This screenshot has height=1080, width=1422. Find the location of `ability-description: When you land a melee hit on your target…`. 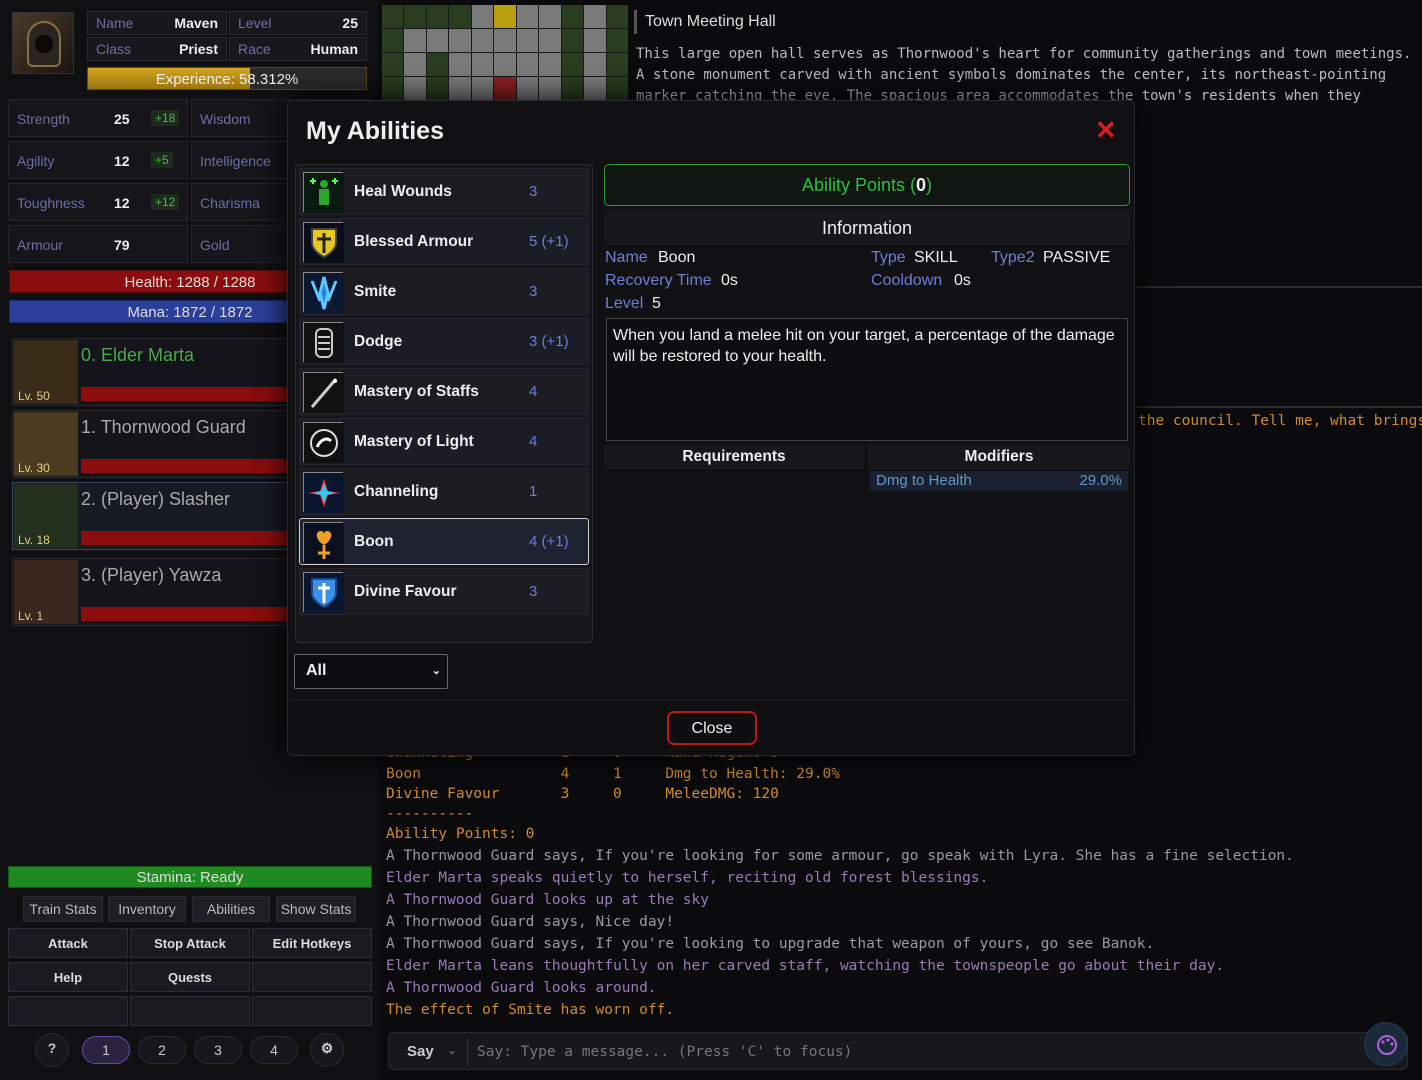

ability-description: When you land a melee hit on your target… is located at coordinates (867, 379).